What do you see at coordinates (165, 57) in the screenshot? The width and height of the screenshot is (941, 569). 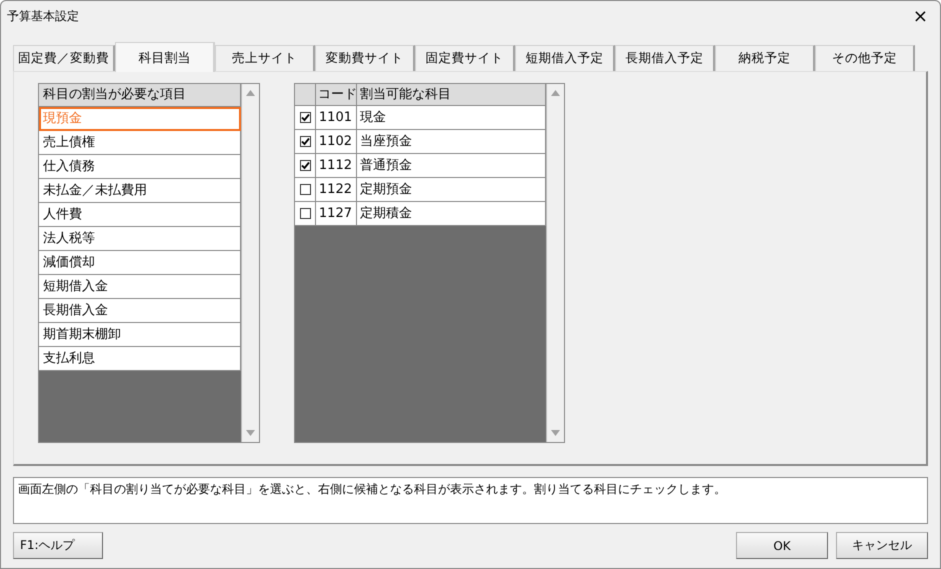 I see `tab: 科目割当` at bounding box center [165, 57].